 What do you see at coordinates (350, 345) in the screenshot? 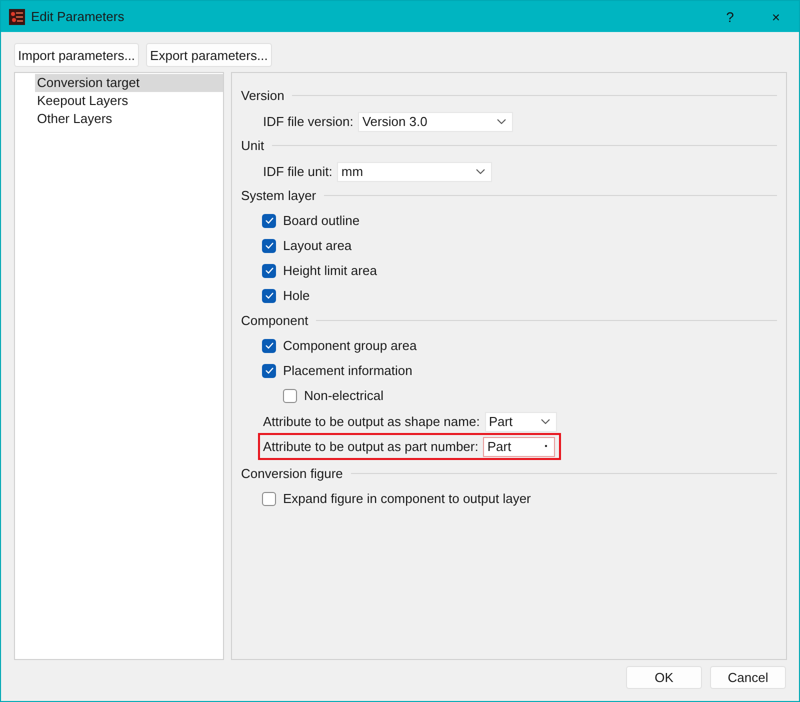
I see `checkbox-label: Component group area` at bounding box center [350, 345].